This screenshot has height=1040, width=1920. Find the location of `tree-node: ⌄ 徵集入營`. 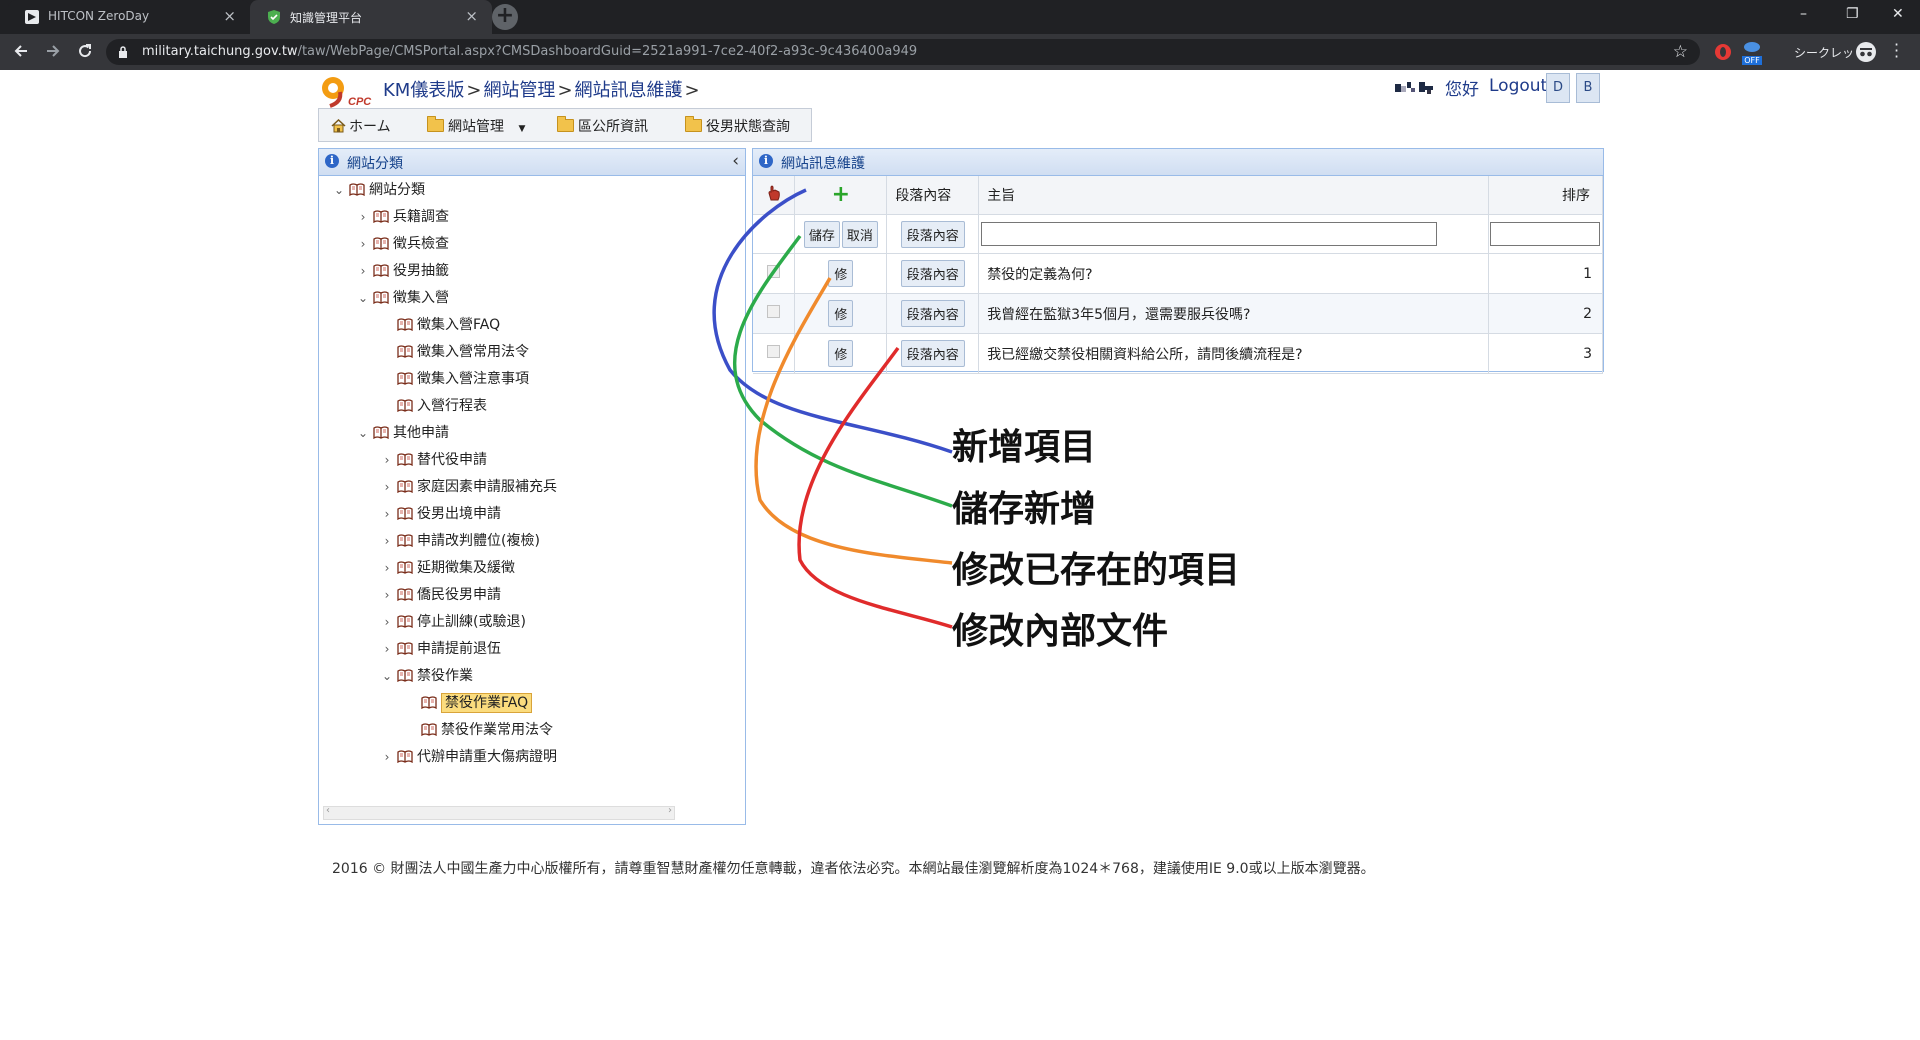

tree-node: ⌄ 徵集入營 is located at coordinates (401, 298).